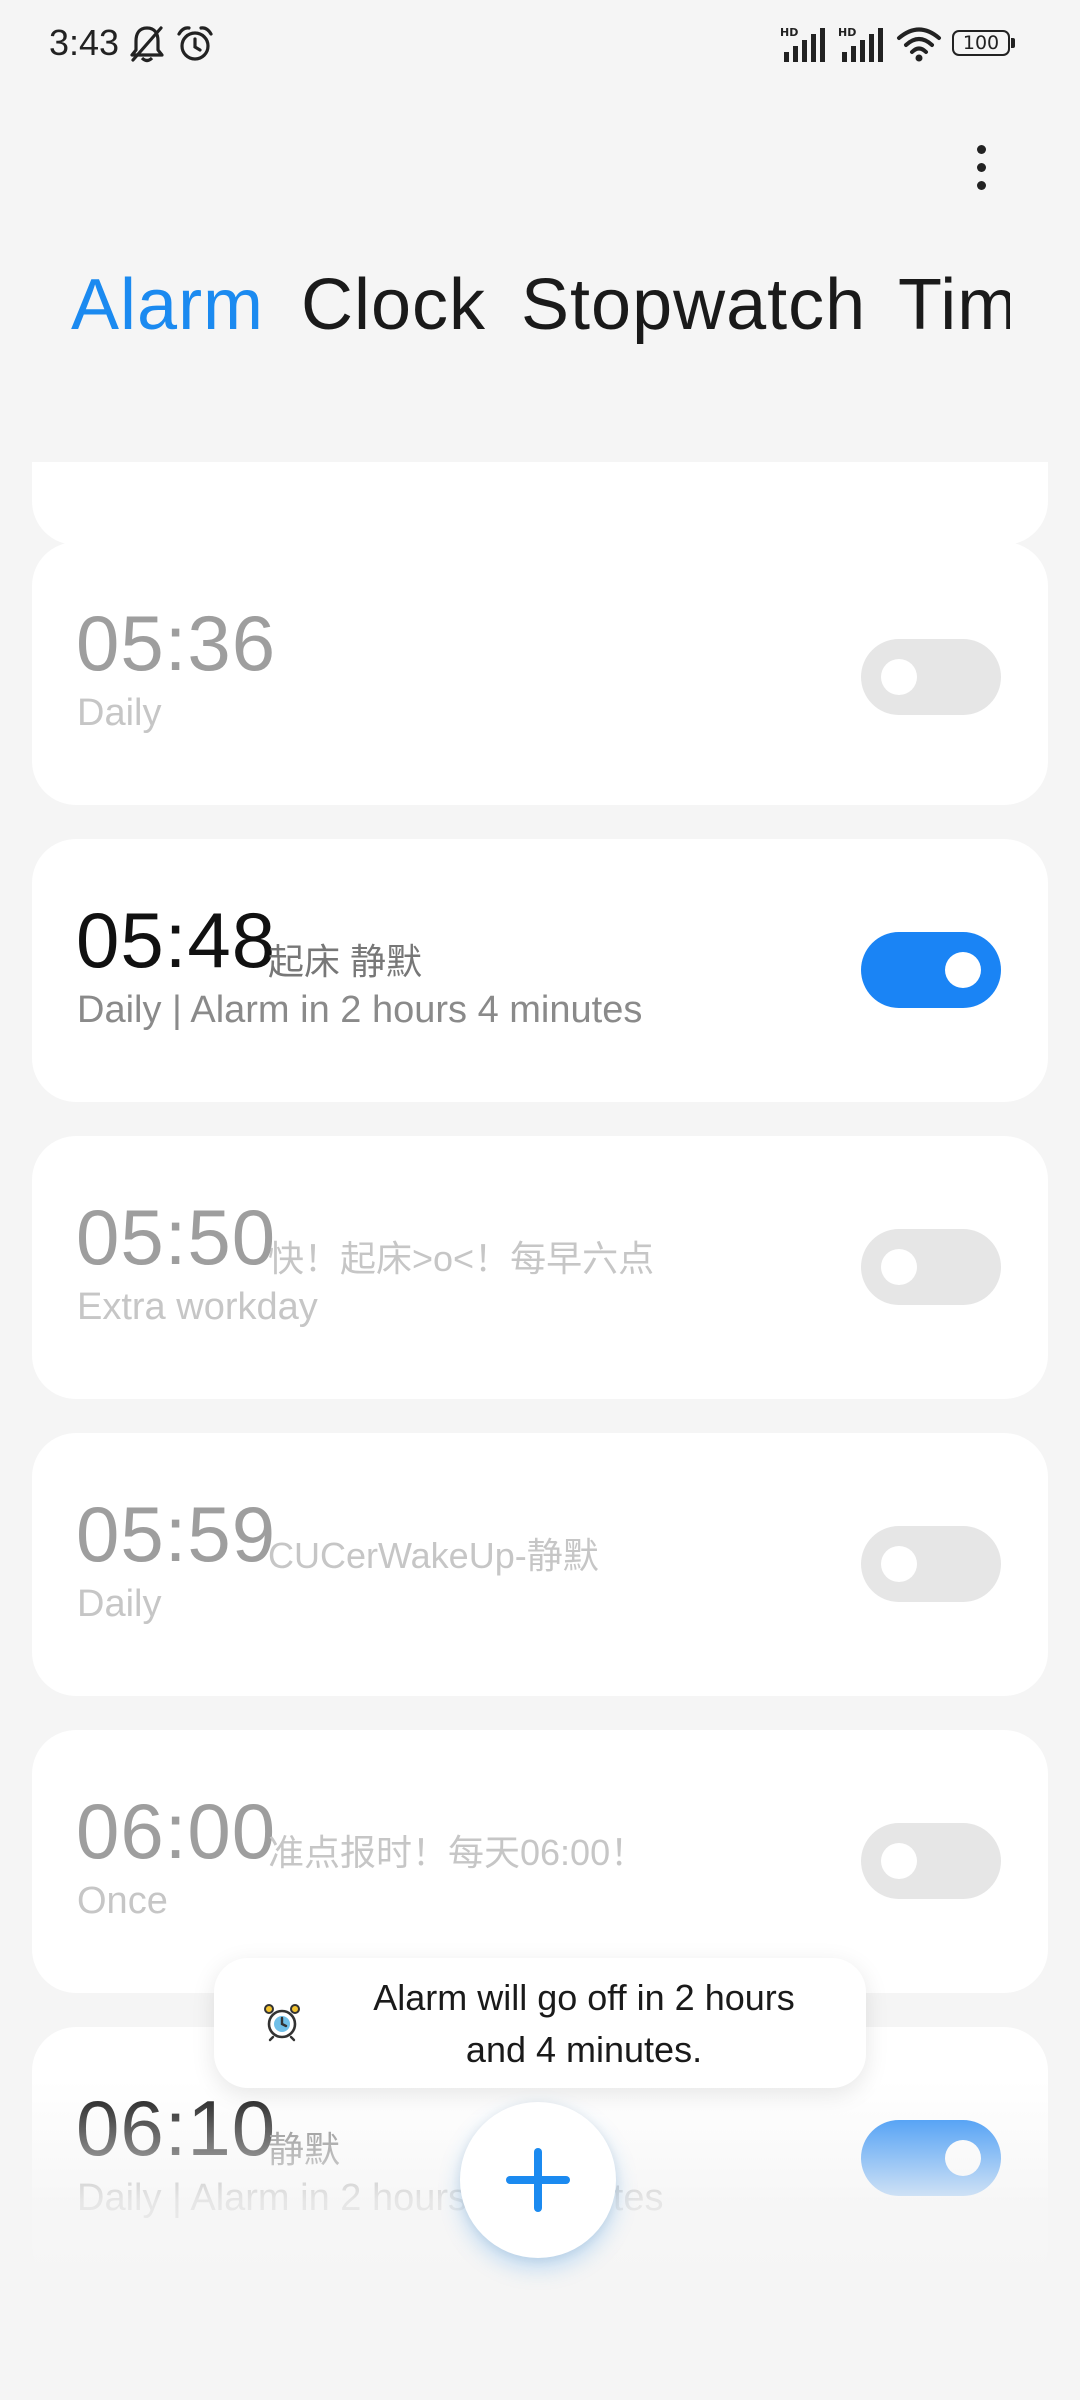 This screenshot has width=1080, height=2400. Describe the element at coordinates (176, 1831) in the screenshot. I see `alarm-time: 06:00` at that location.